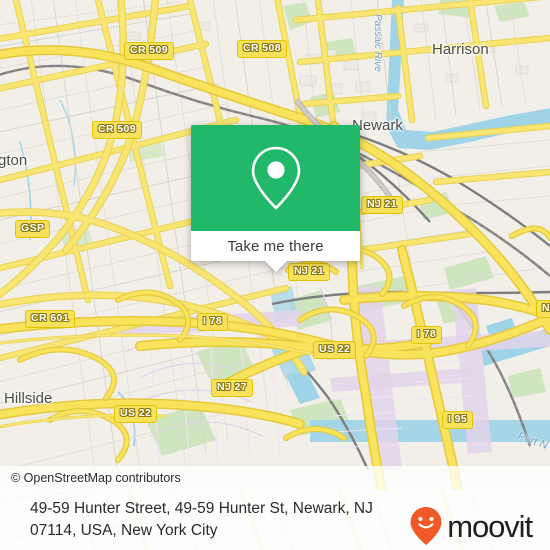 This screenshot has height=550, width=550. What do you see at coordinates (232, 388) in the screenshot?
I see `shield-nj-27: NJ 27` at bounding box center [232, 388].